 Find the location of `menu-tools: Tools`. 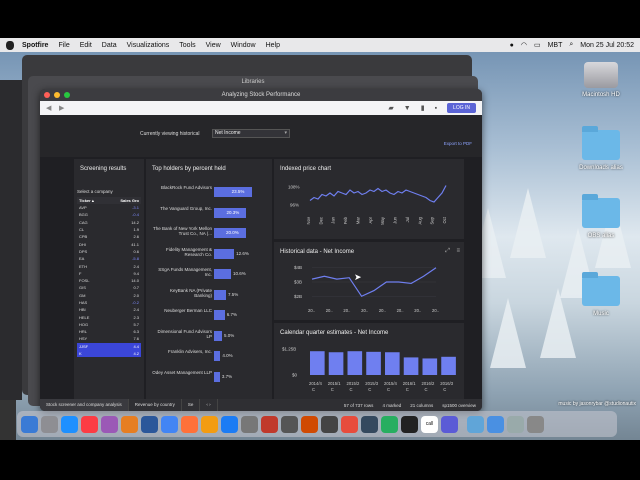

menu-tools: Tools is located at coordinates (187, 45).